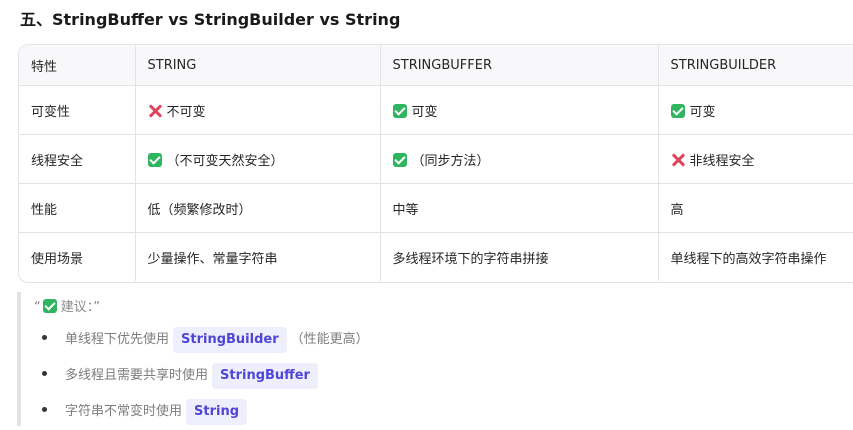 The height and width of the screenshot is (430, 853). What do you see at coordinates (217, 412) in the screenshot?
I see `code-string: String` at bounding box center [217, 412].